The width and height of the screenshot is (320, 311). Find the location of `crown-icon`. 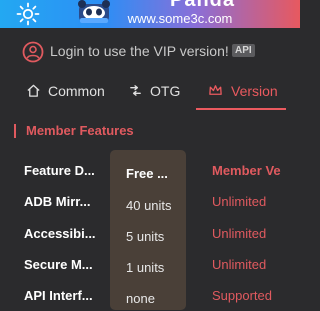

crown-icon is located at coordinates (215, 90).